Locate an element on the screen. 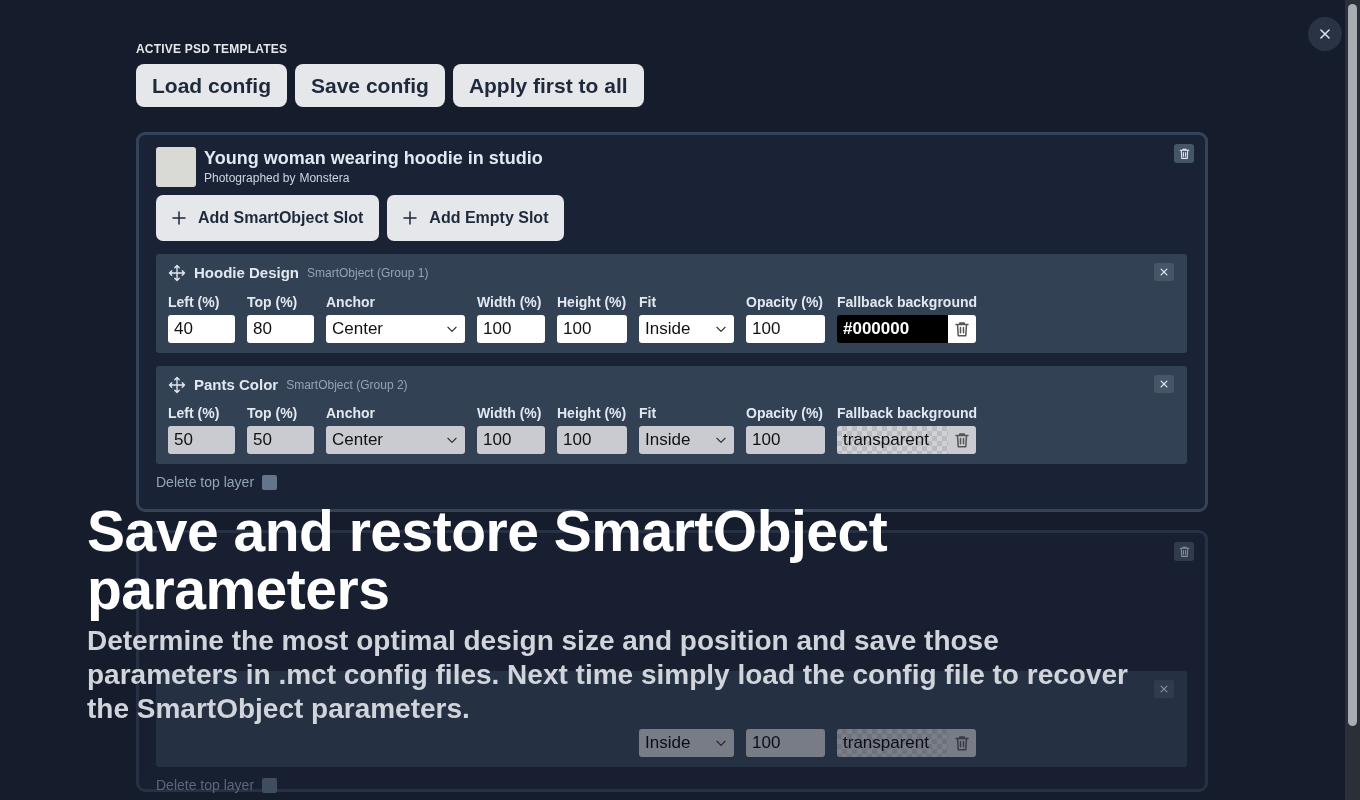 The height and width of the screenshot is (800, 1360). close-button is located at coordinates (1325, 34).